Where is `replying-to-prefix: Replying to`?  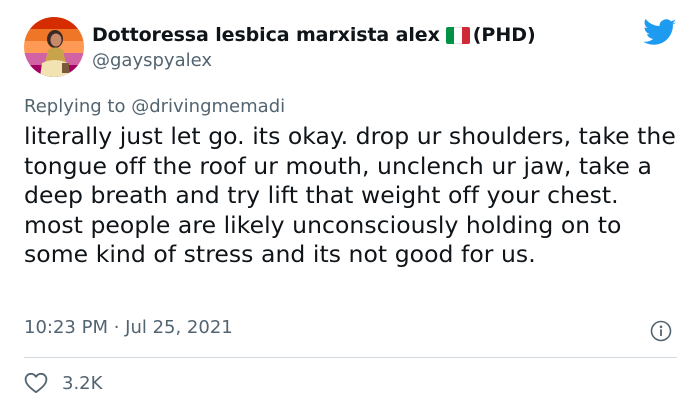
replying-to-prefix: Replying to is located at coordinates (78, 106).